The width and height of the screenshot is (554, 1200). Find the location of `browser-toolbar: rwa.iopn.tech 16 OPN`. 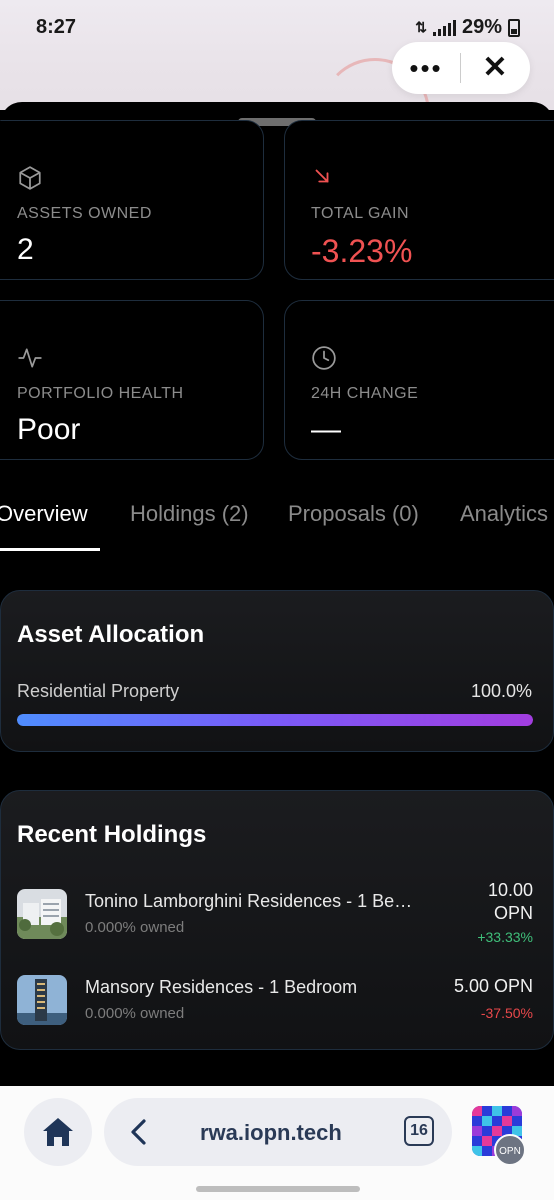

browser-toolbar: rwa.iopn.tech 16 OPN is located at coordinates (277, 1143).